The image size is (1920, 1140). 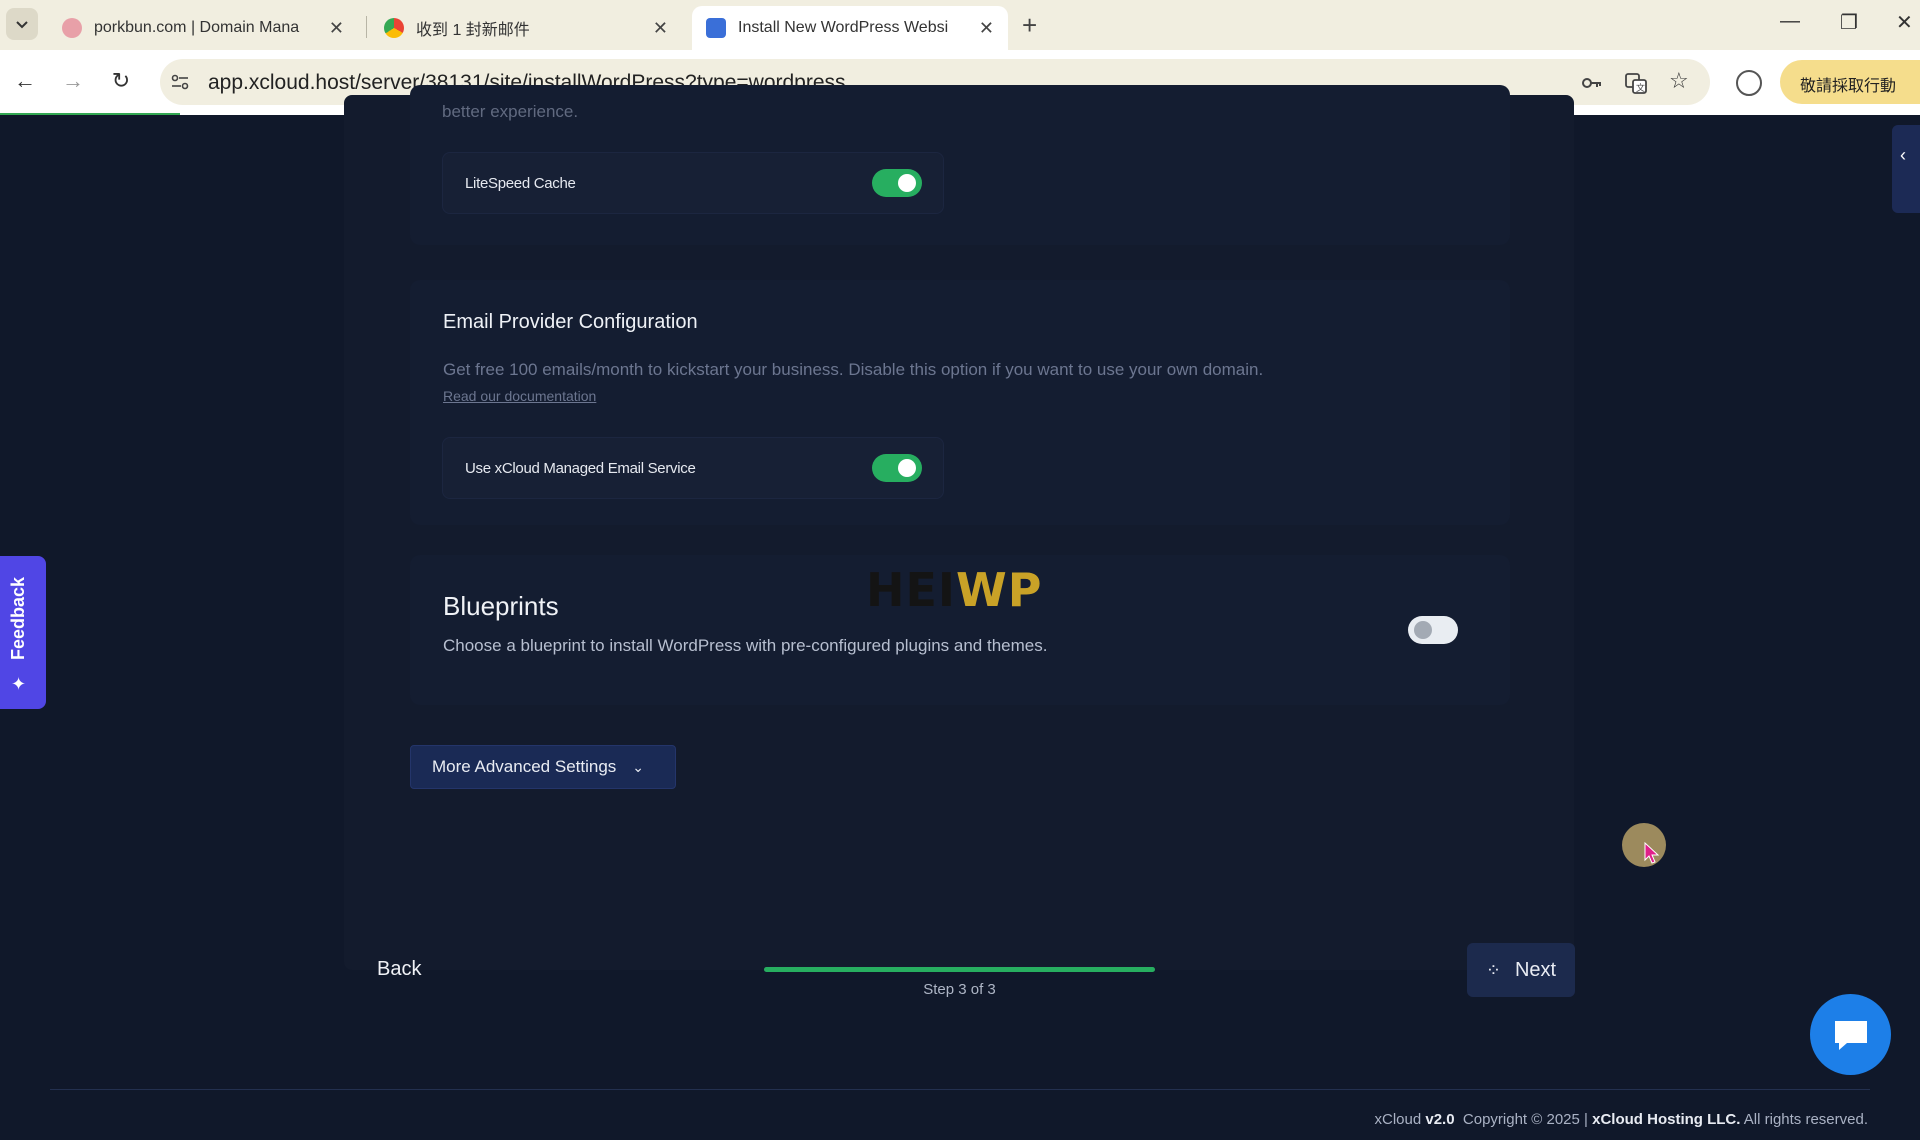 What do you see at coordinates (1904, 22) in the screenshot?
I see `close-window-icon: ✕` at bounding box center [1904, 22].